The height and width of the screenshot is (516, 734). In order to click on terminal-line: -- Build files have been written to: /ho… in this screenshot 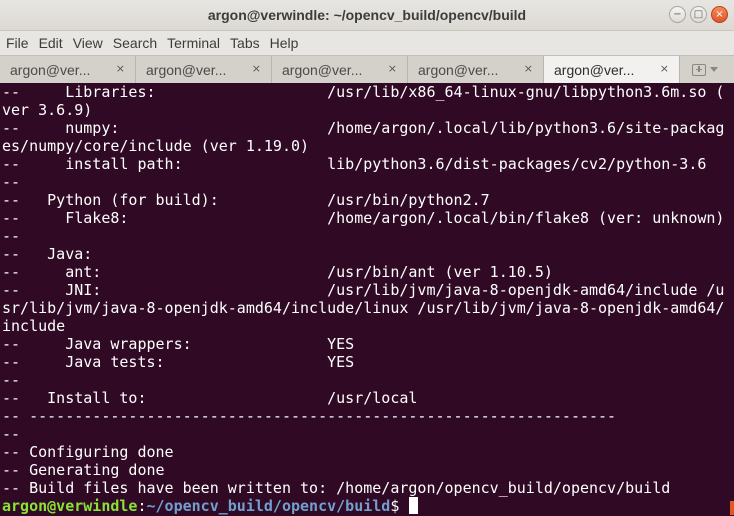, I will do `click(336, 488)`.